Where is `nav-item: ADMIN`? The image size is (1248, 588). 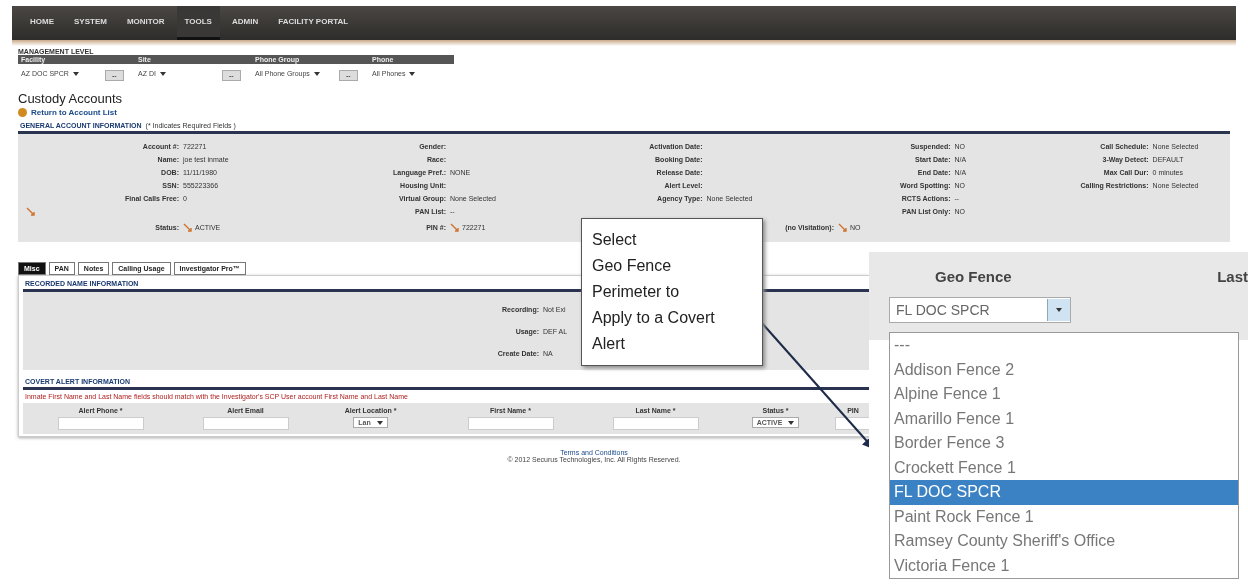
nav-item: ADMIN is located at coordinates (245, 23).